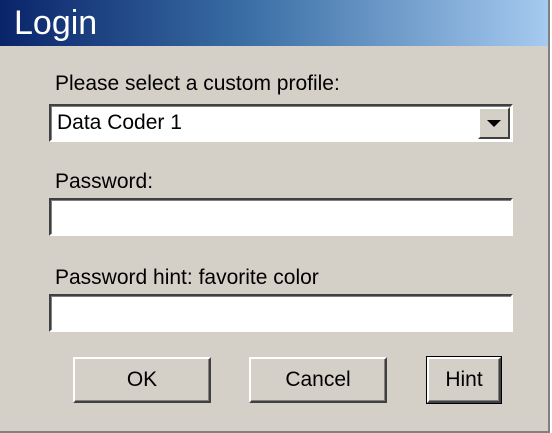 This screenshot has height=433, width=552. What do you see at coordinates (464, 380) in the screenshot?
I see `hint-button: Hint` at bounding box center [464, 380].